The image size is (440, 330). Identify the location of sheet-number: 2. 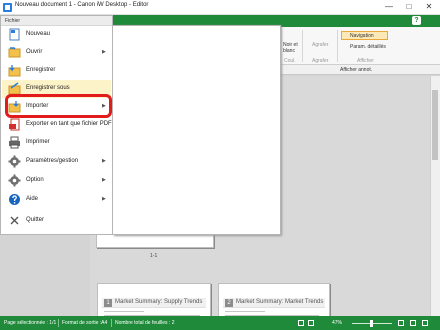
(229, 303).